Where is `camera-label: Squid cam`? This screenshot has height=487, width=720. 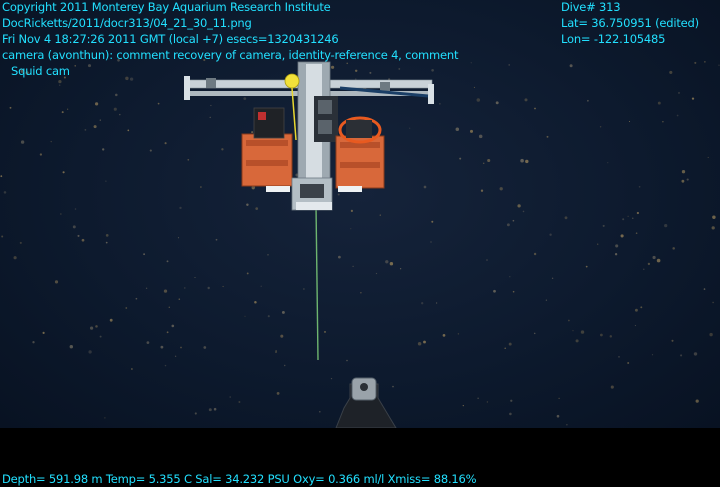
camera-label: Squid cam is located at coordinates (40, 71).